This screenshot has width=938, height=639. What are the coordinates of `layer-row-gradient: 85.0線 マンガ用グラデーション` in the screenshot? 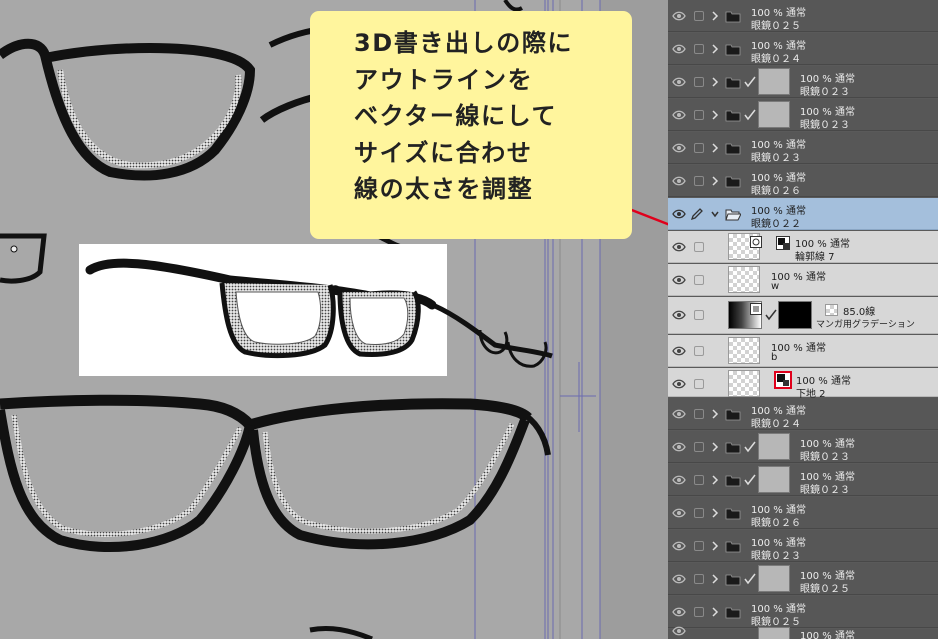 It's located at (803, 315).